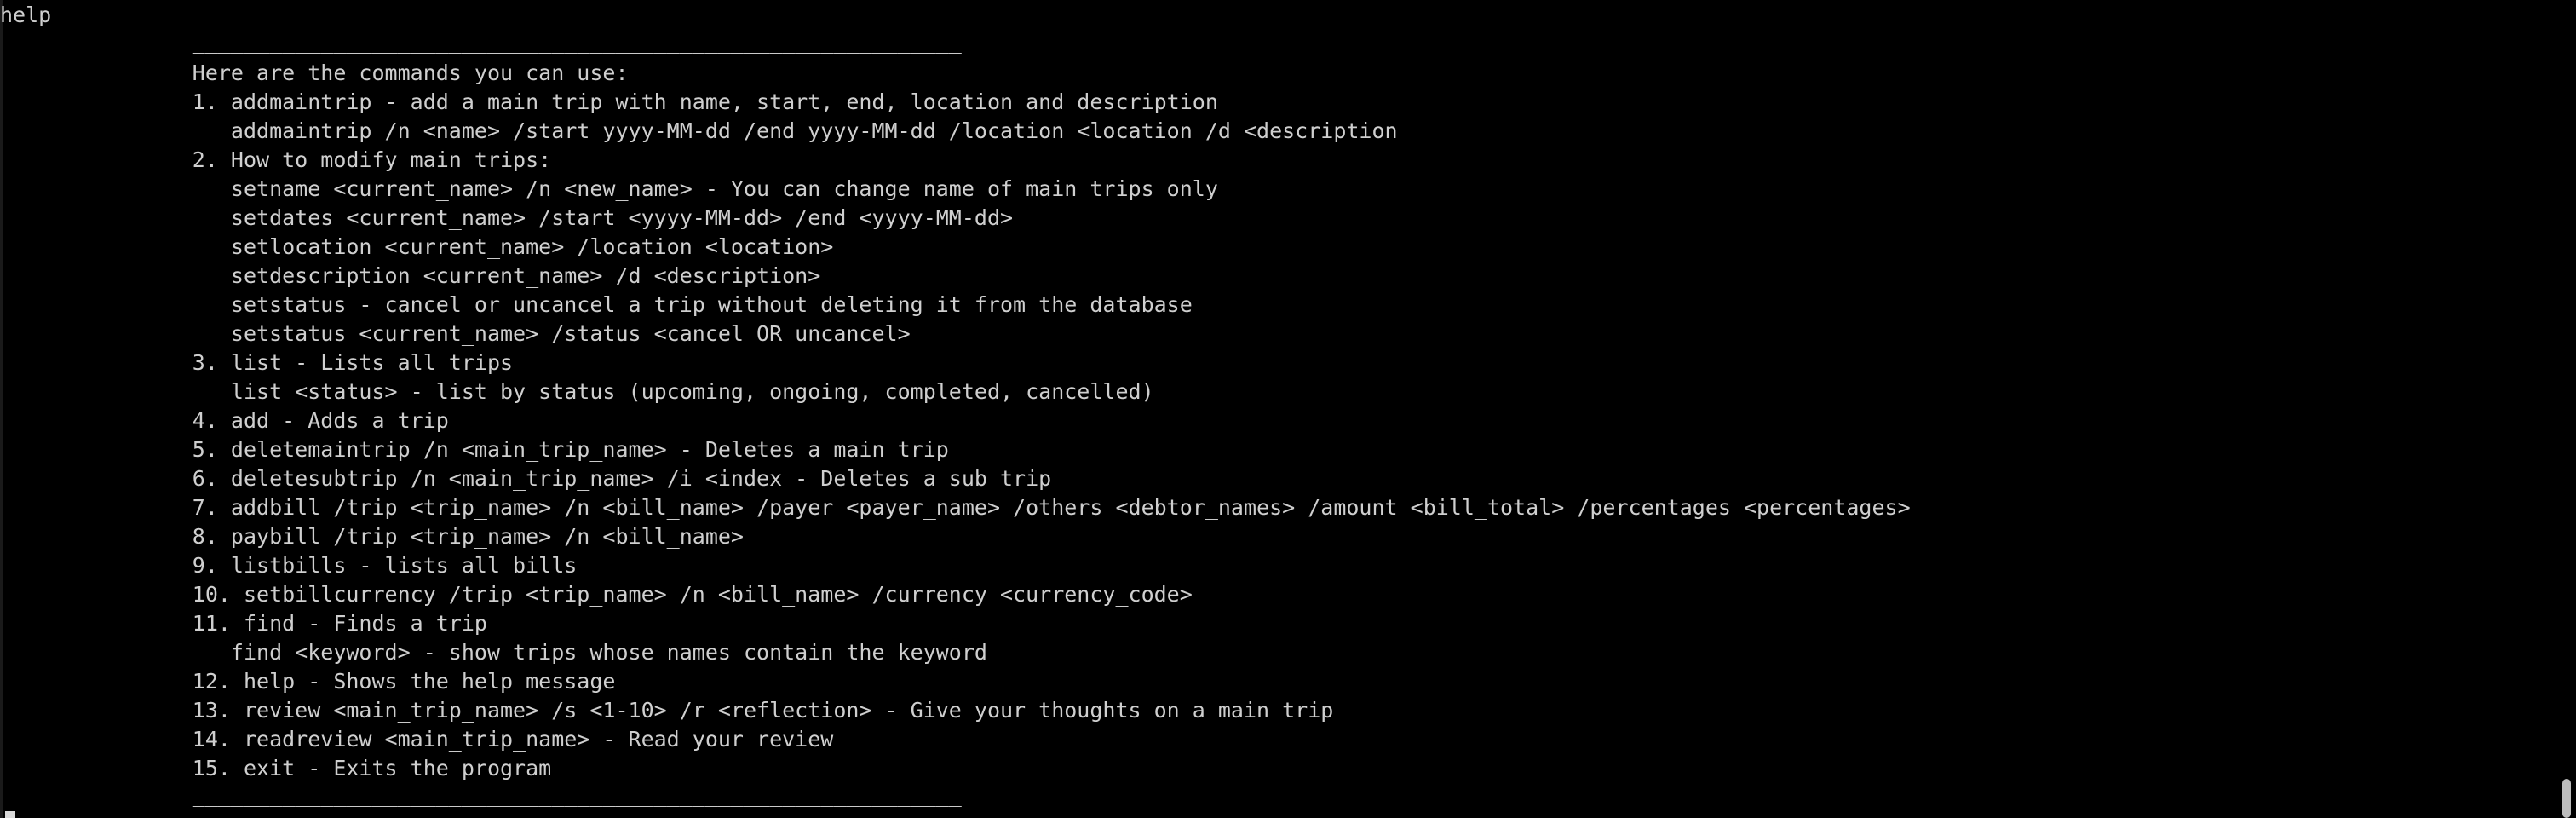  What do you see at coordinates (224, 420) in the screenshot?
I see `output-line: 4. add - Adds a trip` at bounding box center [224, 420].